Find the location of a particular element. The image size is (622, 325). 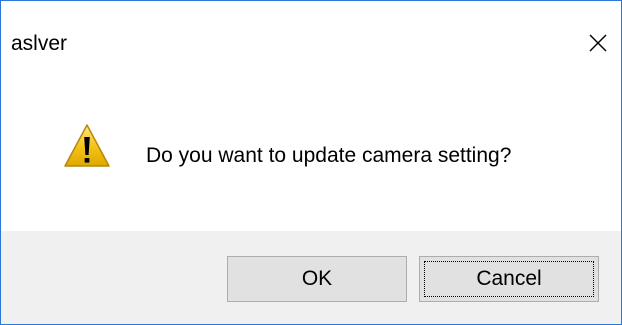

window-title: aslver is located at coordinates (39, 43).